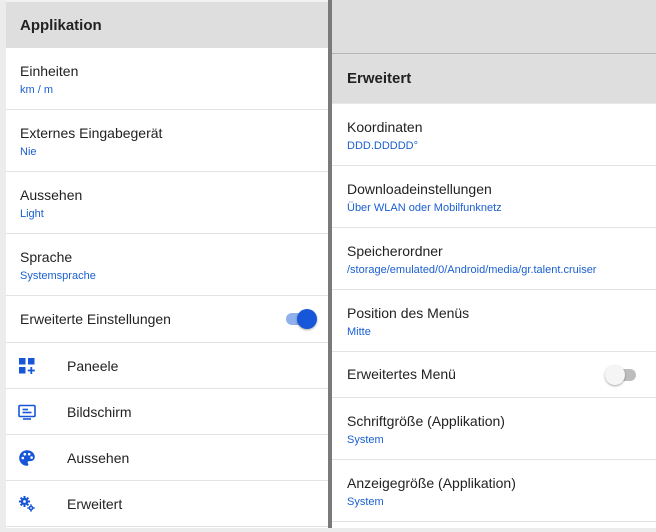 The height and width of the screenshot is (532, 656). Describe the element at coordinates (167, 141) in the screenshot. I see `external-input-setting: Externes Eingabegerät Nie` at that location.